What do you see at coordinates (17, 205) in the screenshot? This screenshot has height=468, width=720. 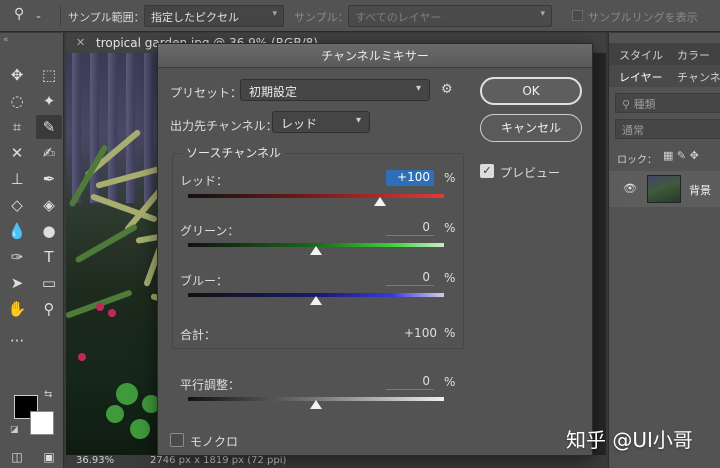 I see `eraser-tool-icon: ◇` at bounding box center [17, 205].